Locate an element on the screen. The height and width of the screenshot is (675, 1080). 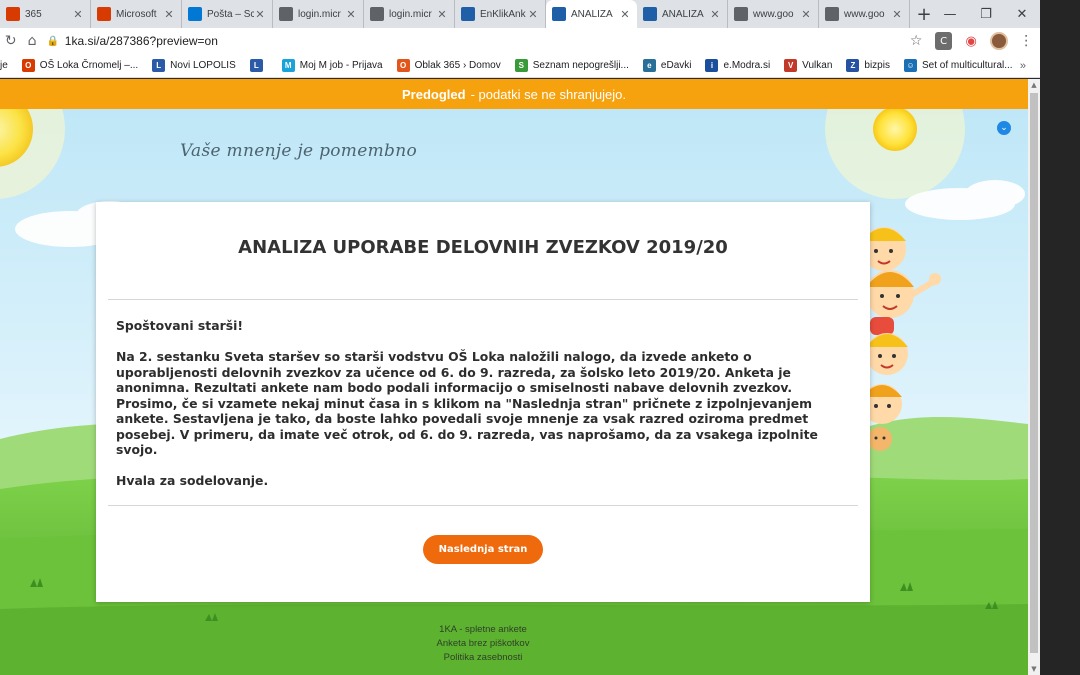
bookmark-favicon-icon: i is located at coordinates (712, 65).